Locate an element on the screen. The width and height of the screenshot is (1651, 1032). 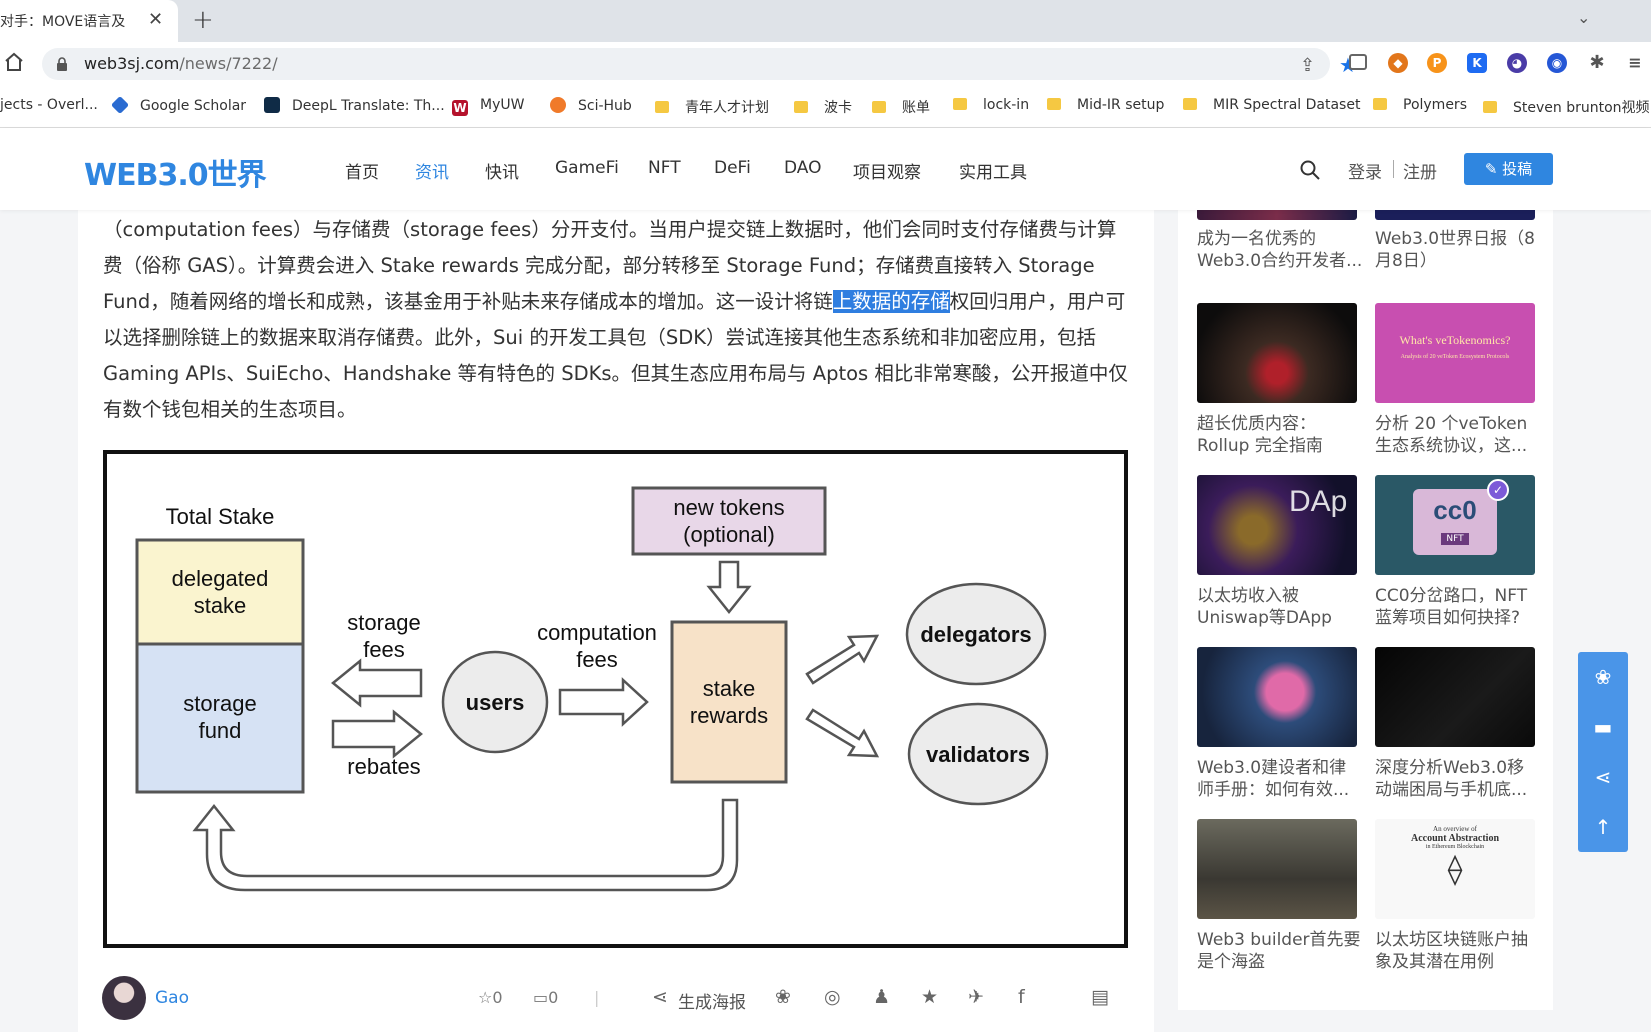
nav-tools: 实用工具 is located at coordinates (993, 170).